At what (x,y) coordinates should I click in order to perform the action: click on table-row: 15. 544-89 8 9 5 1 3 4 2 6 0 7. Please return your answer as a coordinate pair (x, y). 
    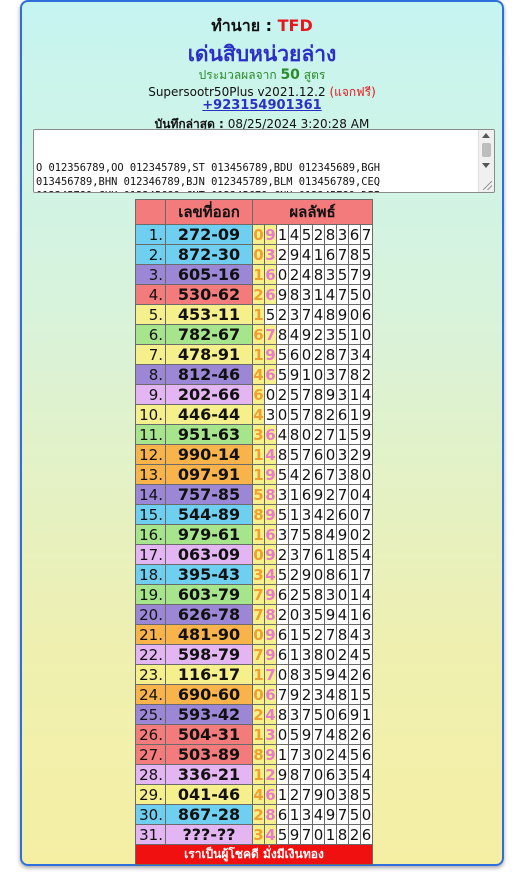
    Looking at the image, I should click on (254, 514).